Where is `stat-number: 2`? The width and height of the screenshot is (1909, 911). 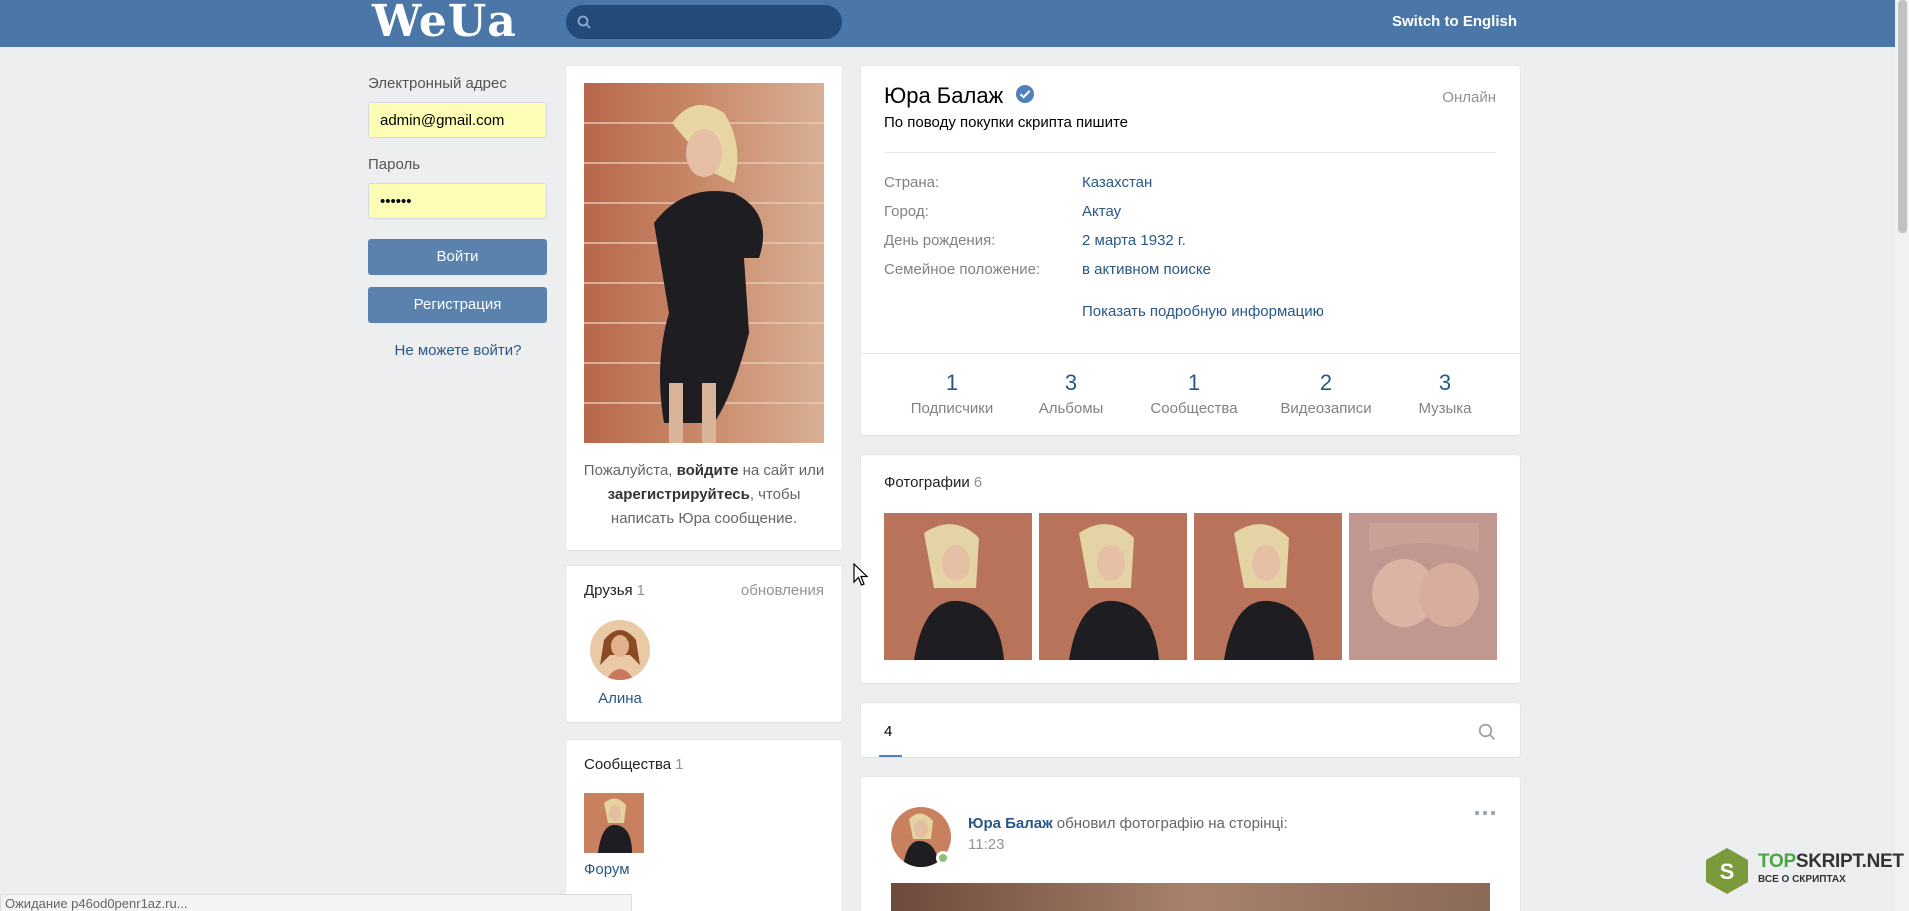
stat-number: 2 is located at coordinates (1326, 382).